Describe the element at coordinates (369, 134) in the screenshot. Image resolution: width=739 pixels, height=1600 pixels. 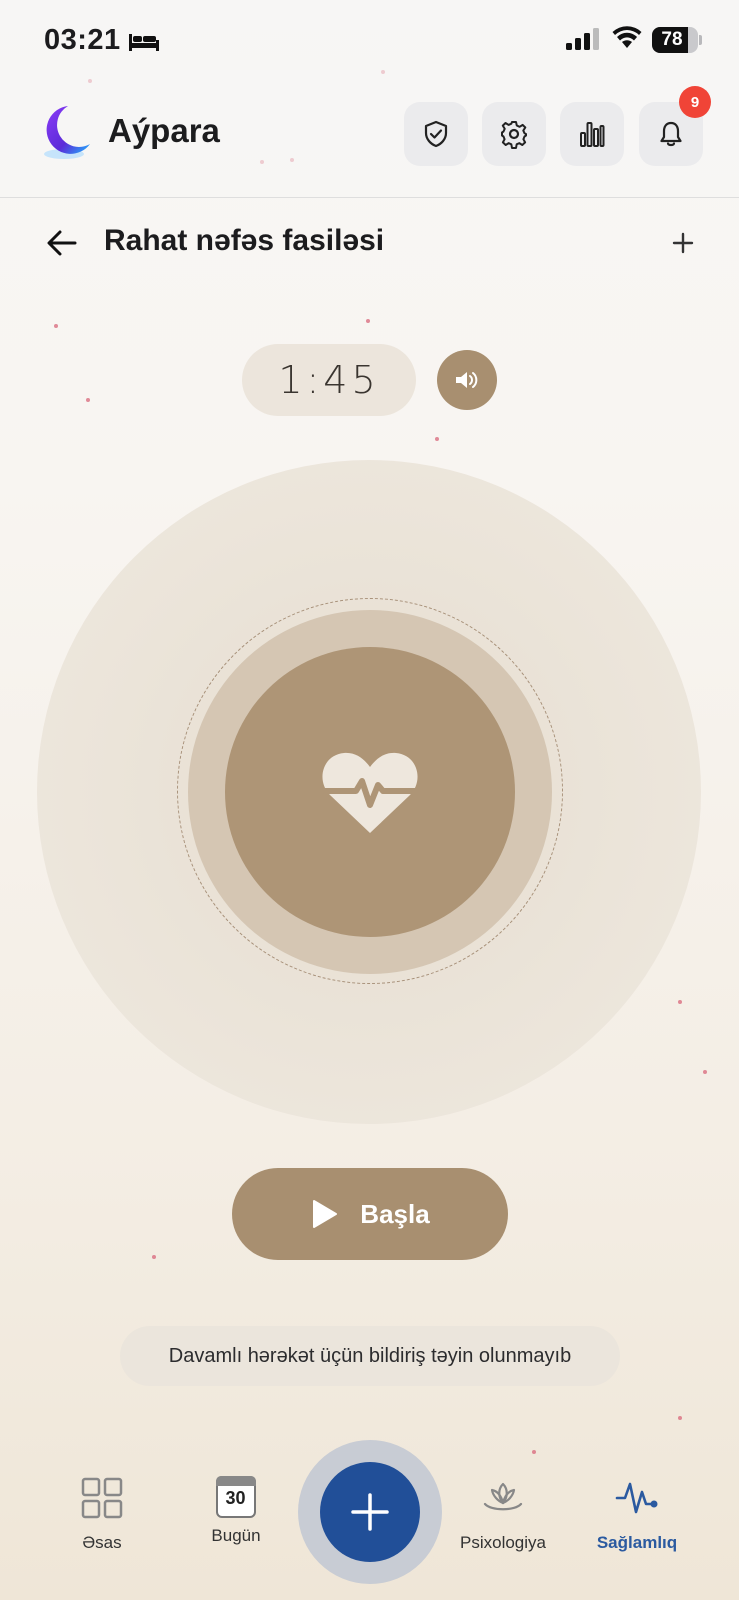
I see `app-header: Aýpara 9` at that location.